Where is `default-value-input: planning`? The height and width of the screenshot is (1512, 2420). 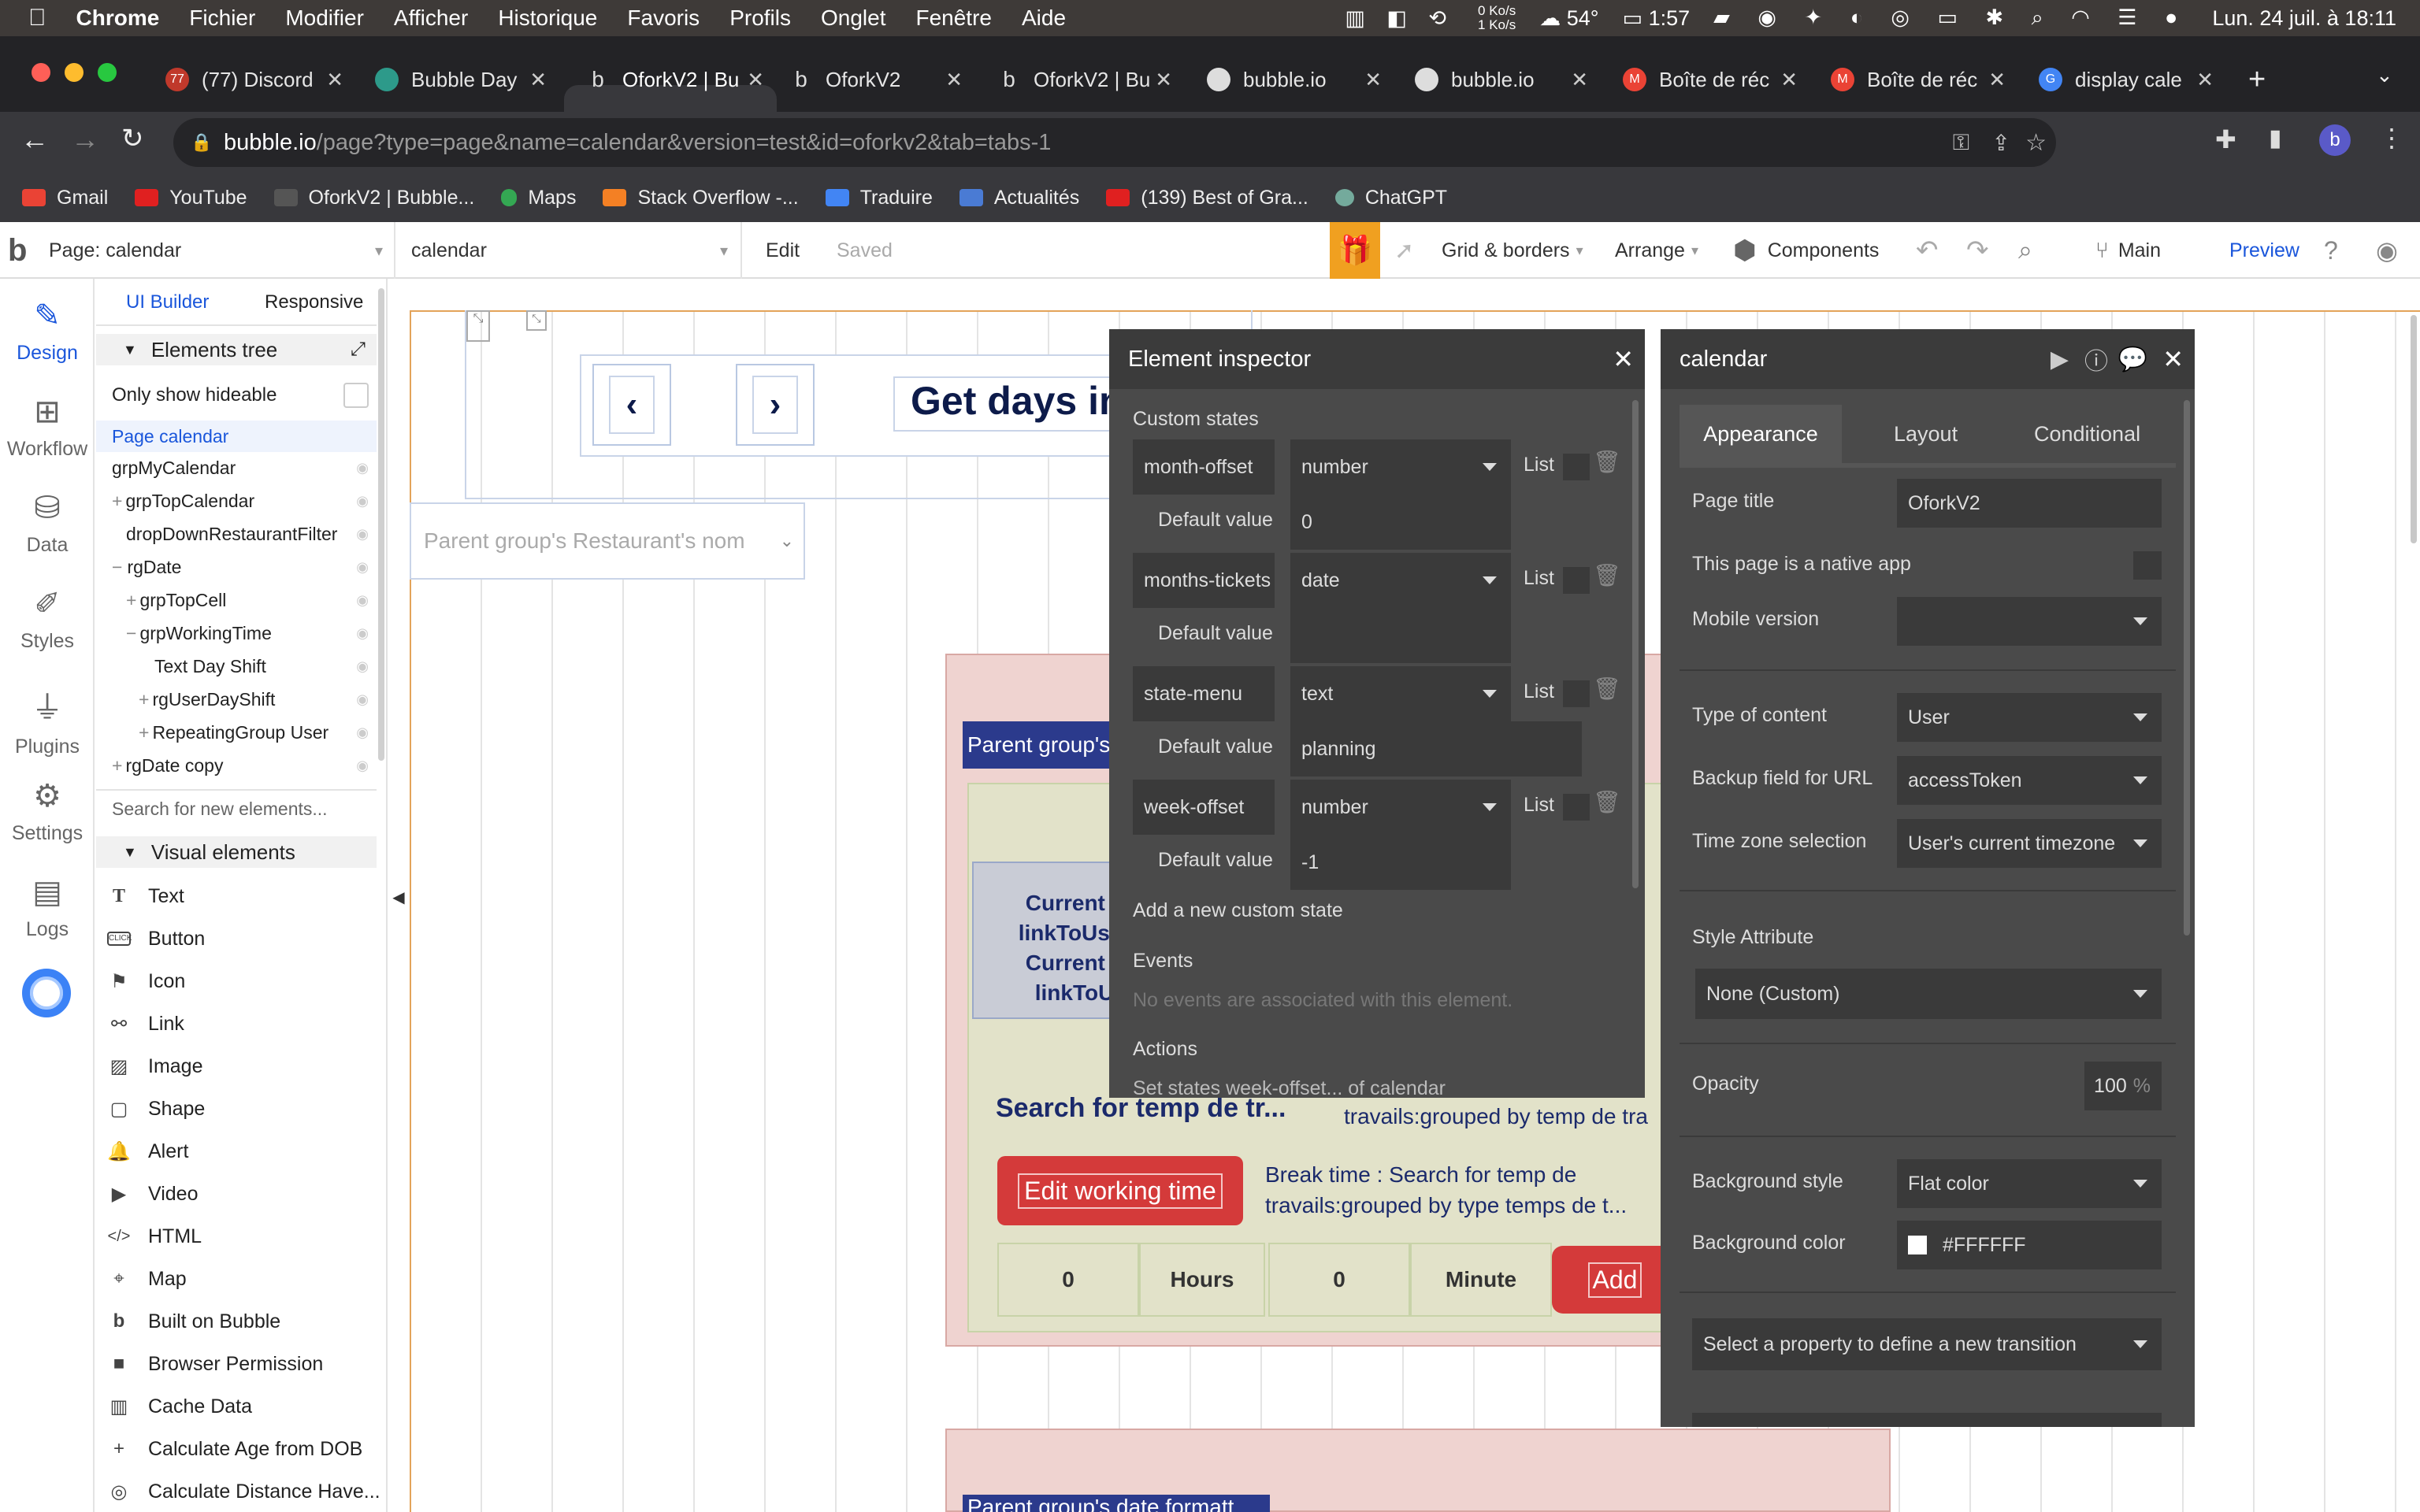
default-value-input: planning is located at coordinates (1436, 748).